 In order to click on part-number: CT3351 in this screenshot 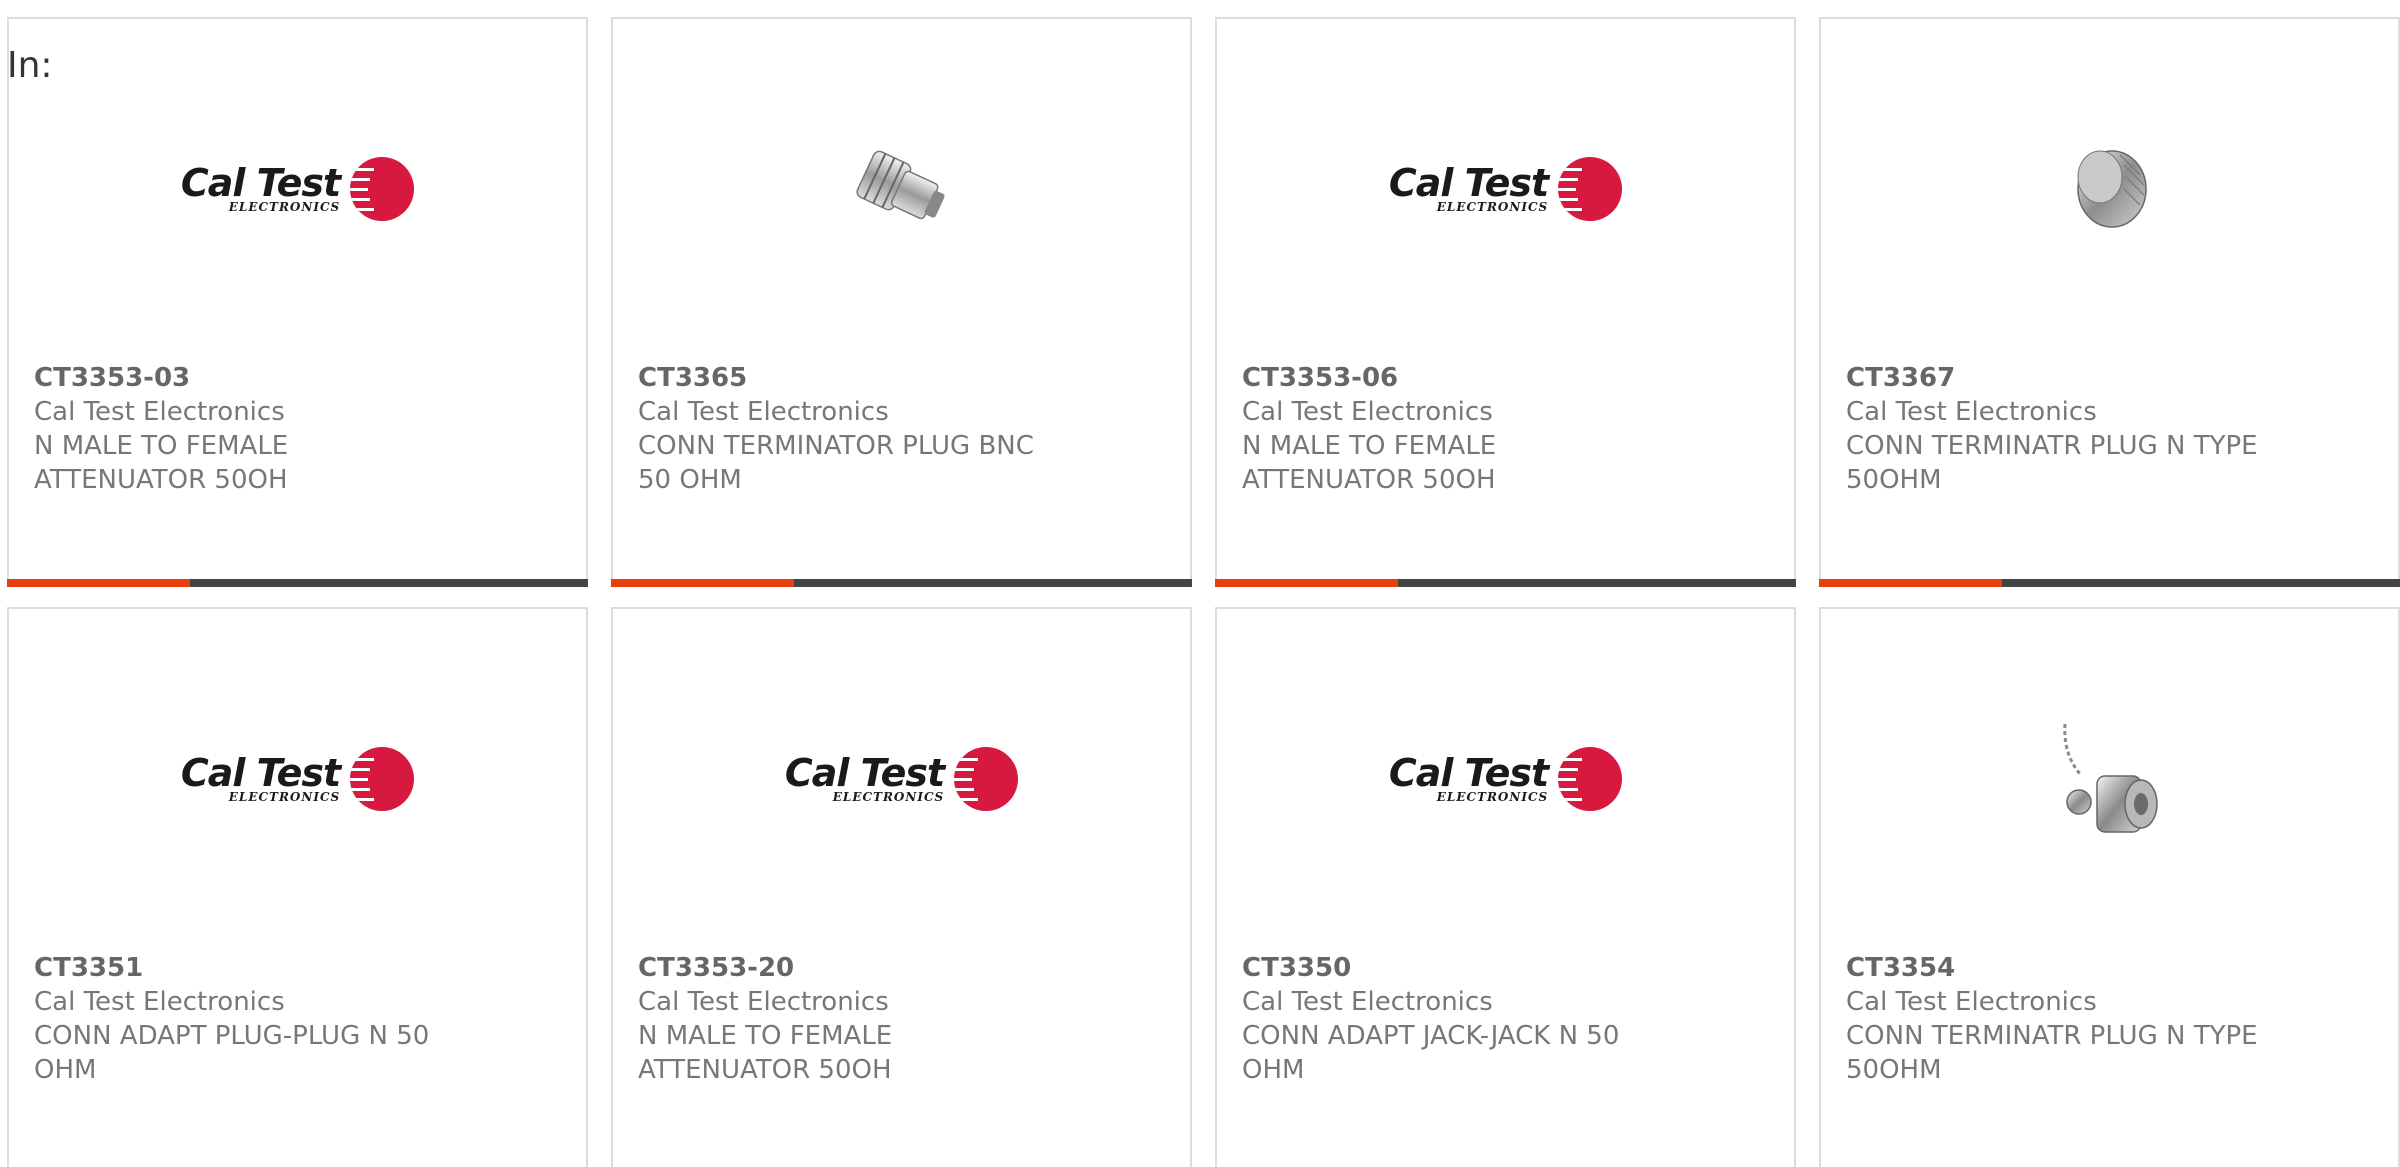, I will do `click(89, 968)`.